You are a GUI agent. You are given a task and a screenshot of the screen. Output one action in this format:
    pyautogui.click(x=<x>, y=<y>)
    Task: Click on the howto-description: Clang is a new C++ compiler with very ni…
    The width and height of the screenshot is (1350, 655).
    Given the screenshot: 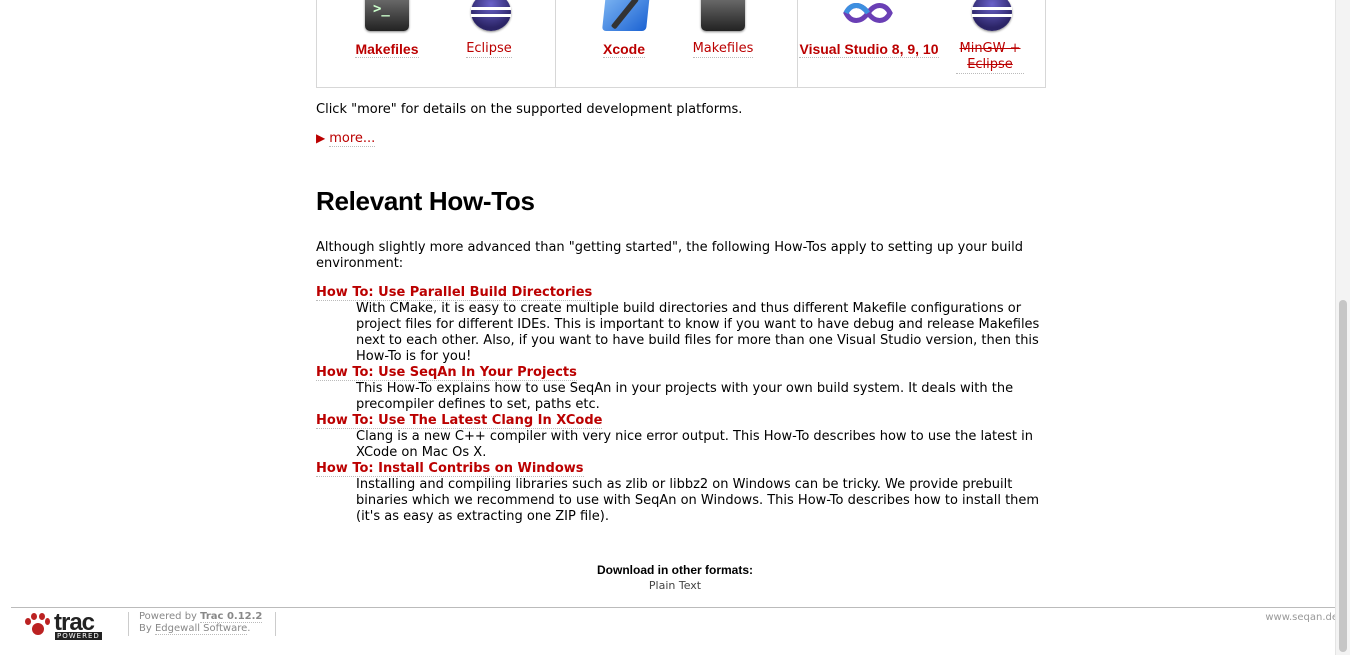 What is the action you would take?
    pyautogui.click(x=694, y=444)
    